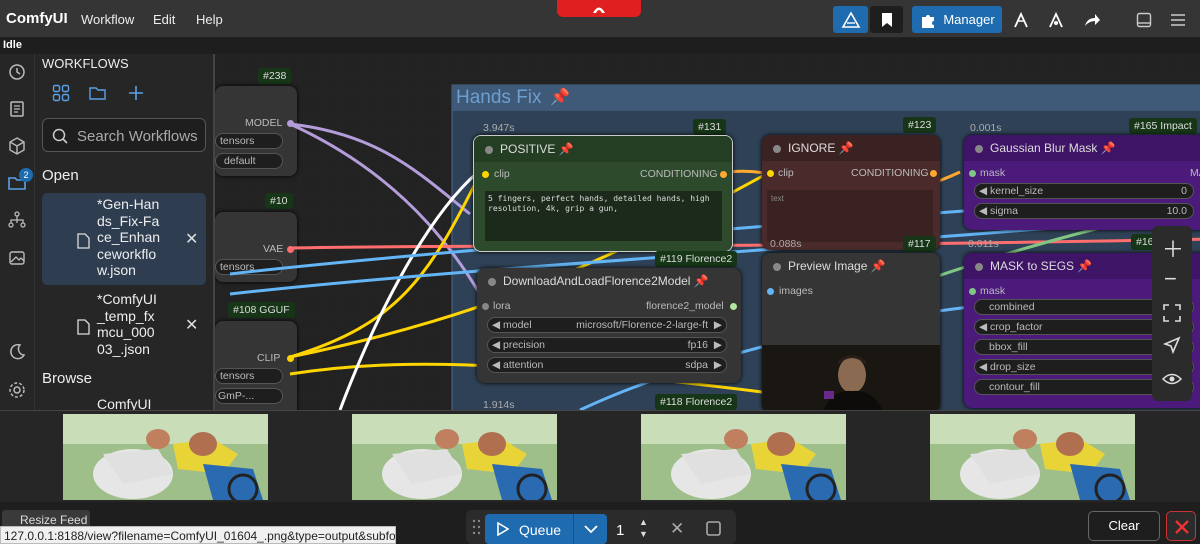 The height and width of the screenshot is (544, 1200). I want to click on model-share-icon, so click(1021, 19).